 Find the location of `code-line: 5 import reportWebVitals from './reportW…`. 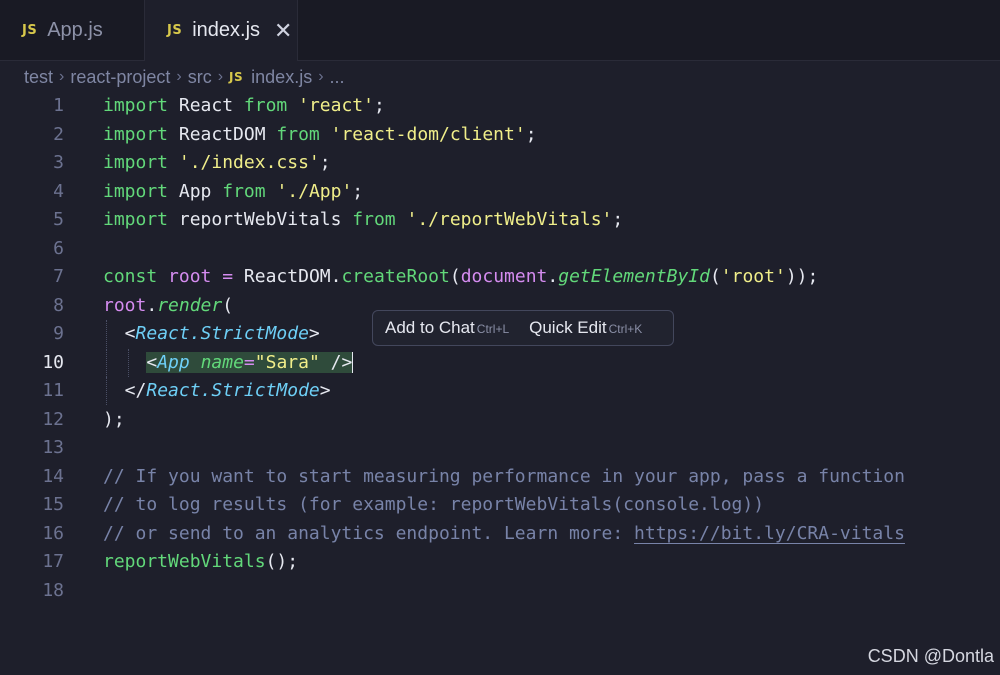

code-line: 5 import reportWebVitals from './reportW… is located at coordinates (500, 220).